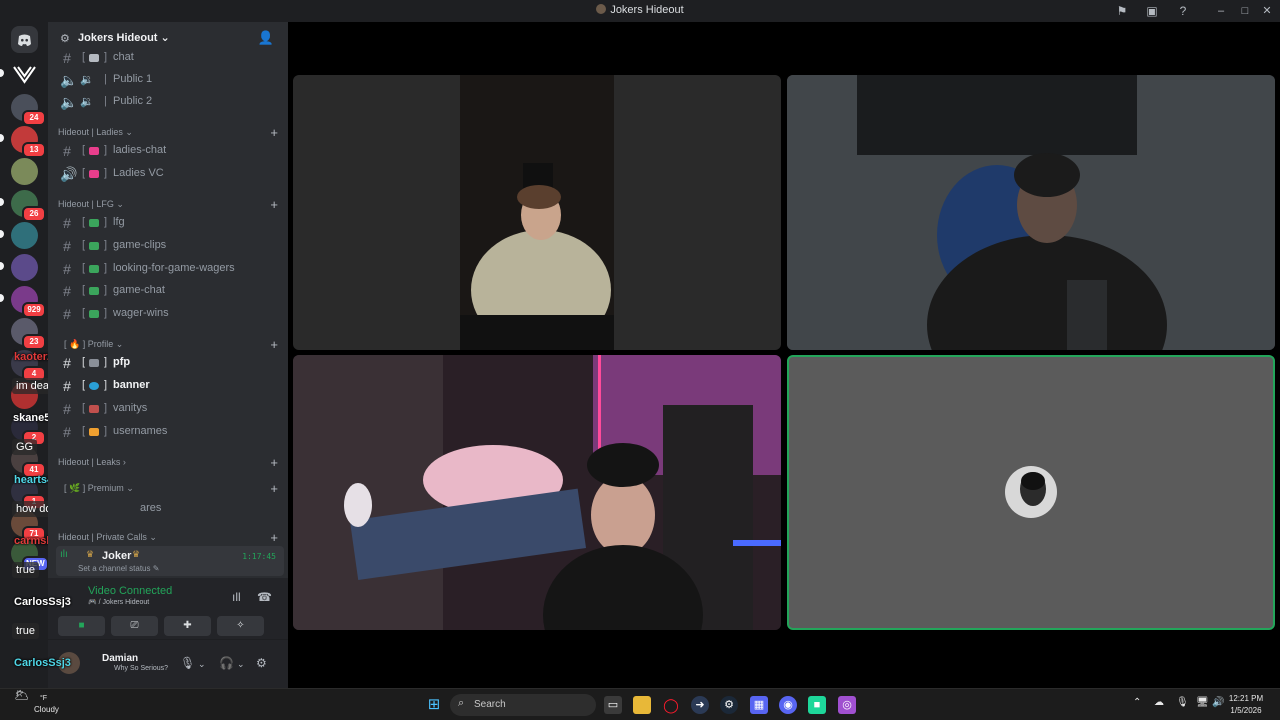  I want to click on overlay-chat-name: CarlosSsj3, so click(42, 602).